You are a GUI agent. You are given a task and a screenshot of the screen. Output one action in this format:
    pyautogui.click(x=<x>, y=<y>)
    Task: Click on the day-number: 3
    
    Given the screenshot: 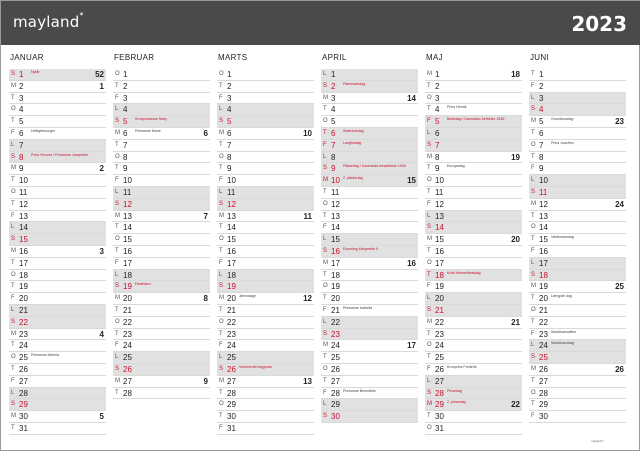 What is the action you would take?
    pyautogui.click(x=229, y=98)
    